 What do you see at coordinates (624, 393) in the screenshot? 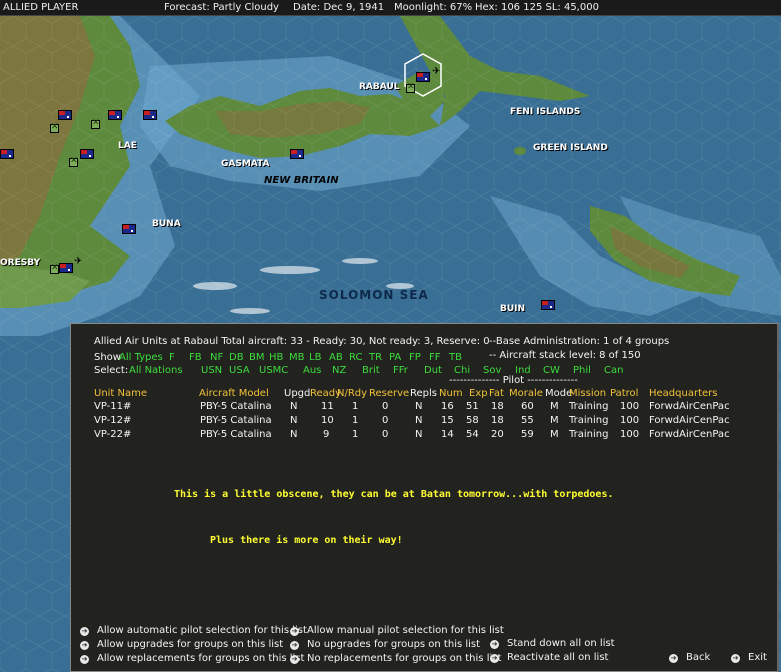
I see `col-patrol: Patrol` at bounding box center [624, 393].